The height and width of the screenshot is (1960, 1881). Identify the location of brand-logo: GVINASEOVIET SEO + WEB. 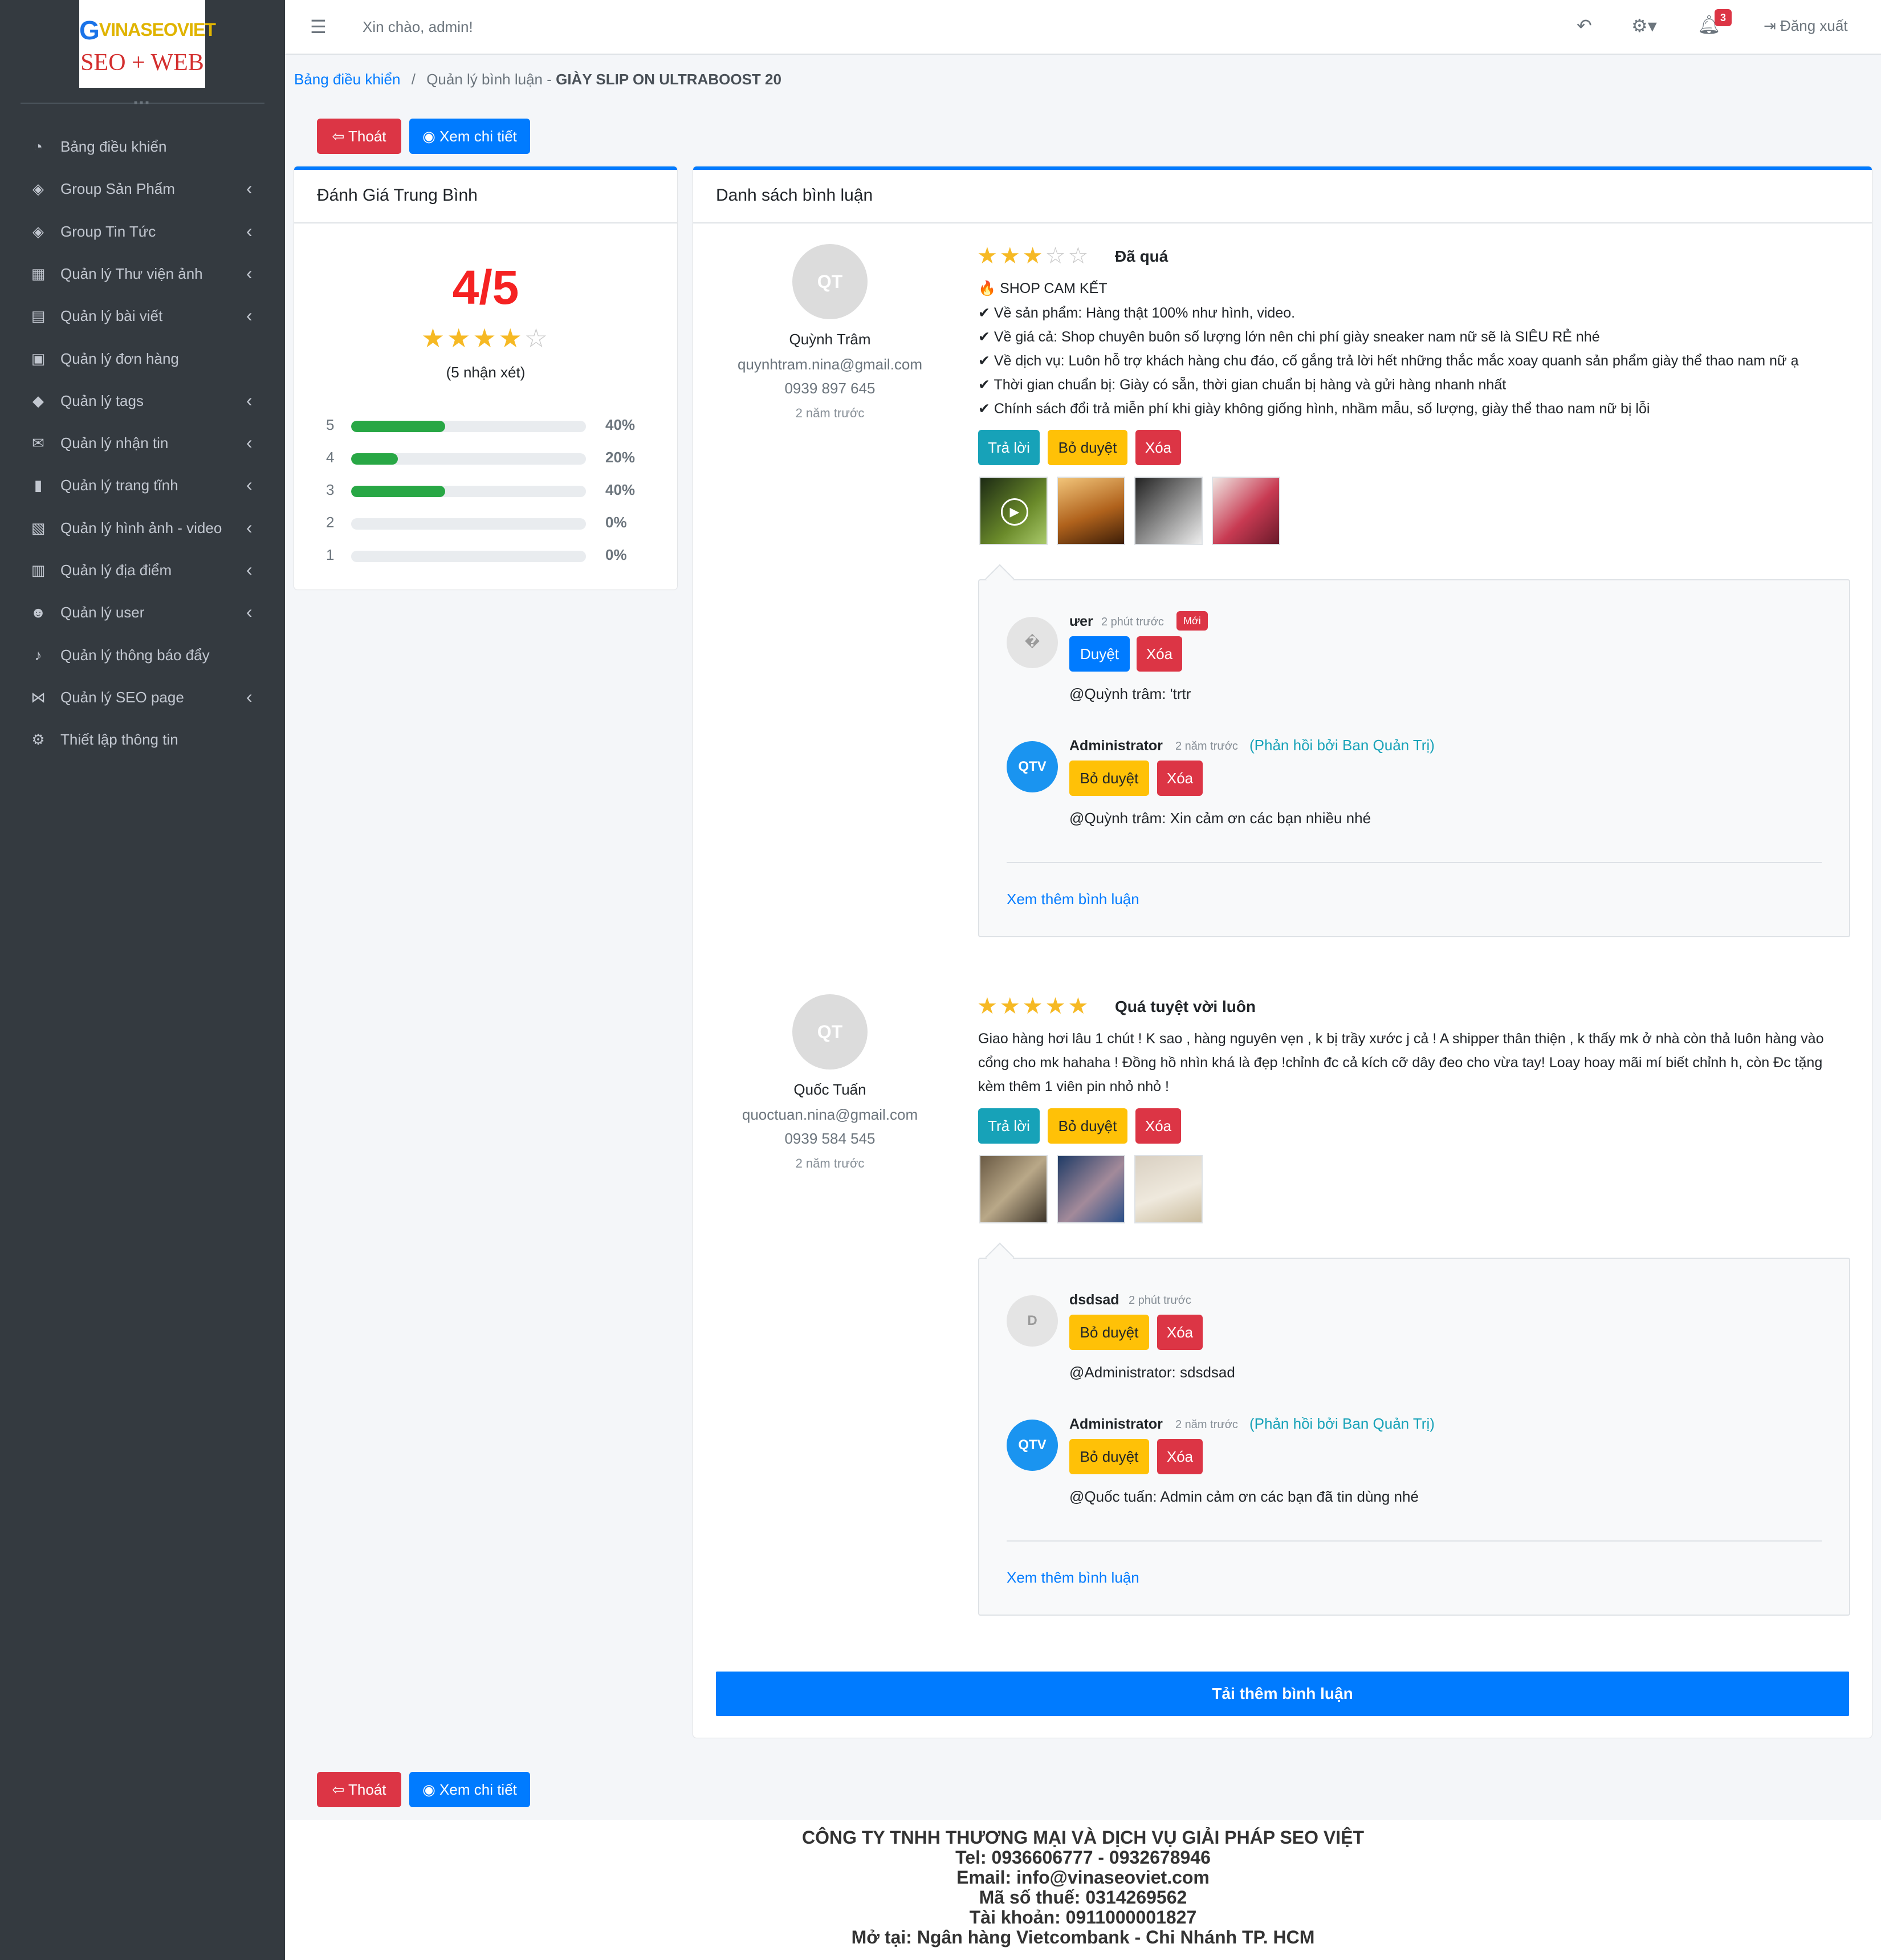
(147, 44).